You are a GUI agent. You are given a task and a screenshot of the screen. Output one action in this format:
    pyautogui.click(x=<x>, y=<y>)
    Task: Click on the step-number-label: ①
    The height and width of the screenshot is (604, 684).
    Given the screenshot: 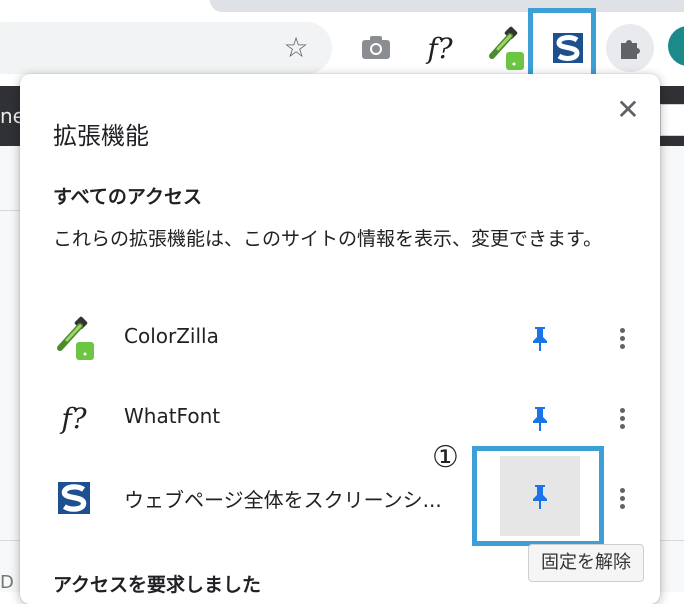 What is the action you would take?
    pyautogui.click(x=445, y=457)
    